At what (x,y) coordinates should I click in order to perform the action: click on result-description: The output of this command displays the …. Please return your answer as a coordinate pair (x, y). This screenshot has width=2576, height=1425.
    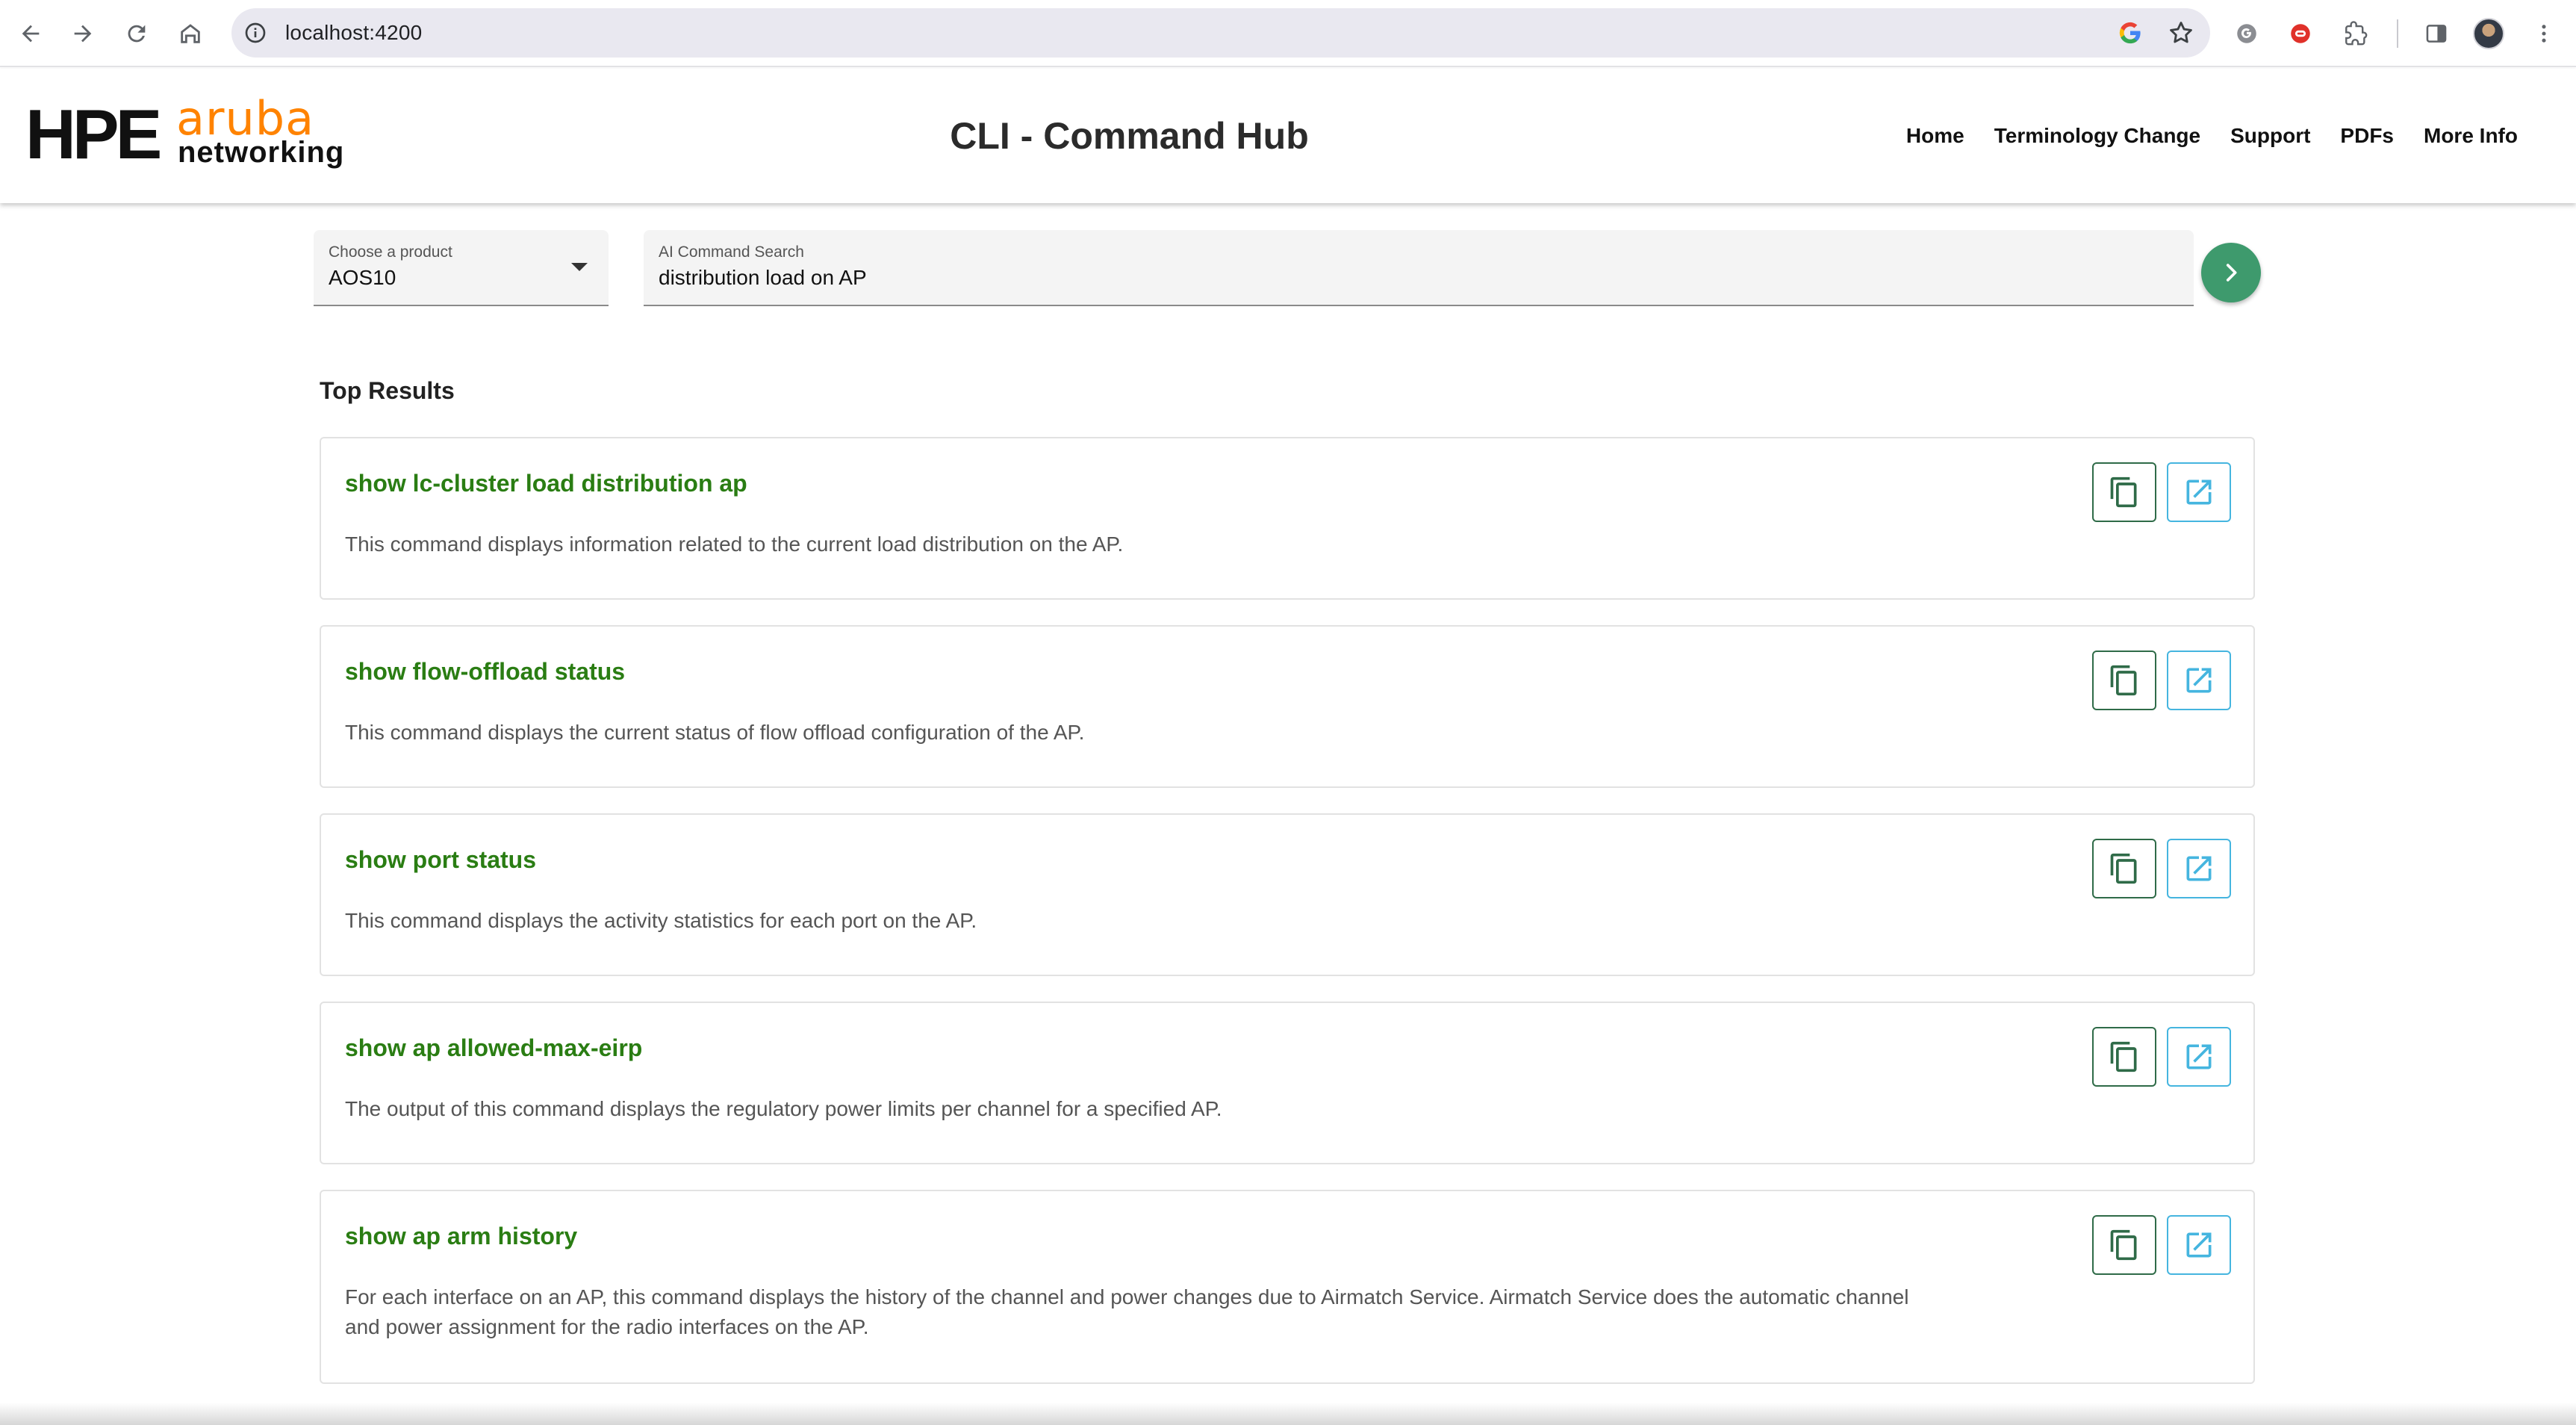
    Looking at the image, I should click on (783, 1108).